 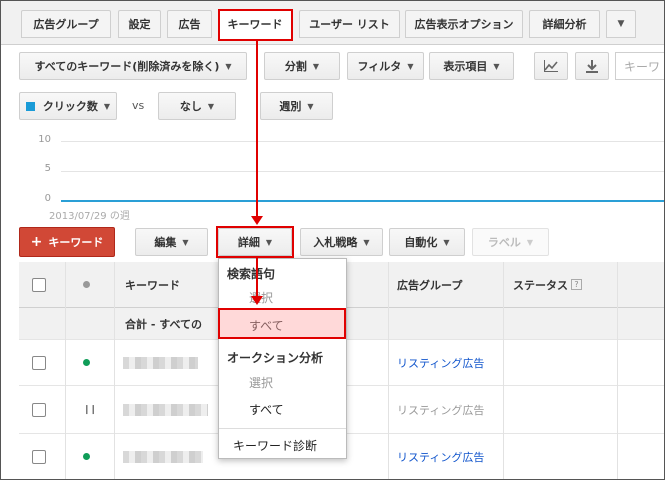 What do you see at coordinates (138, 105) in the screenshot?
I see `vs-label: vs` at bounding box center [138, 105].